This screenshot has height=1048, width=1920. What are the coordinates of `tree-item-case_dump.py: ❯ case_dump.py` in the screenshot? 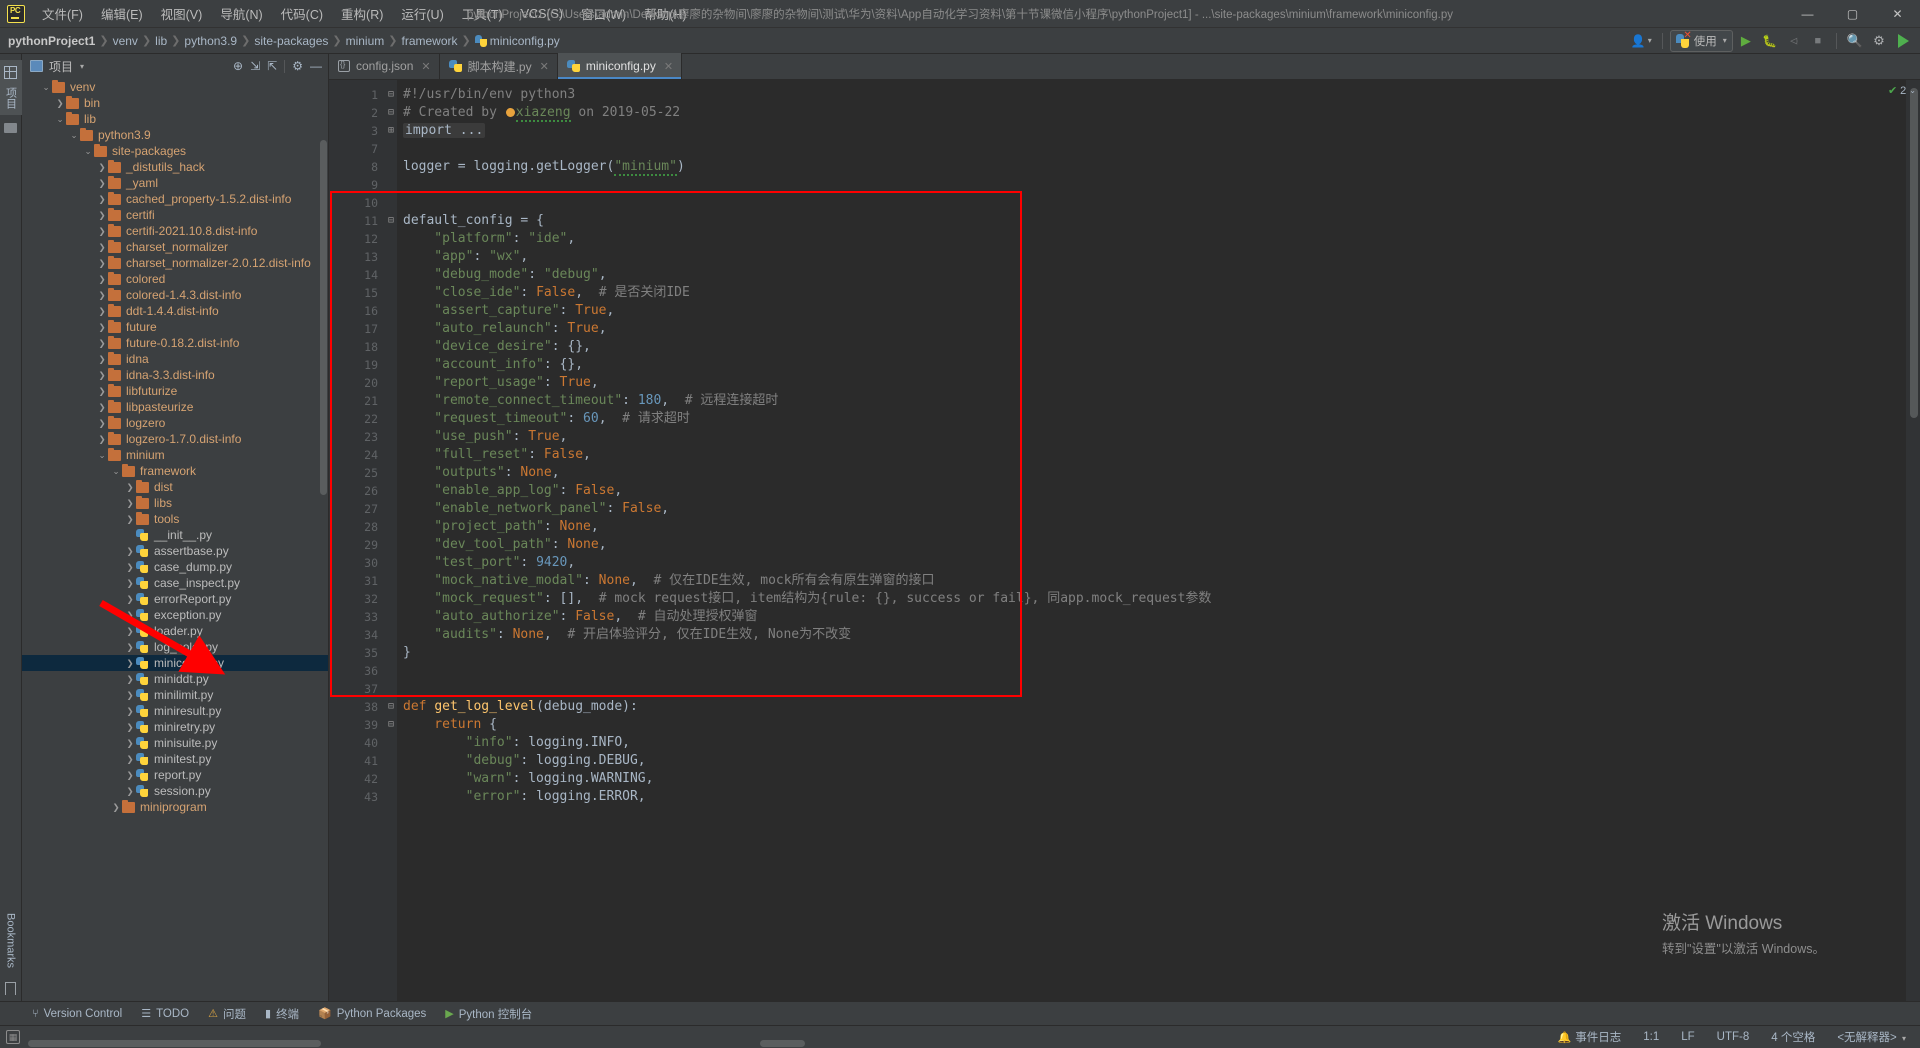 It's located at (175, 567).